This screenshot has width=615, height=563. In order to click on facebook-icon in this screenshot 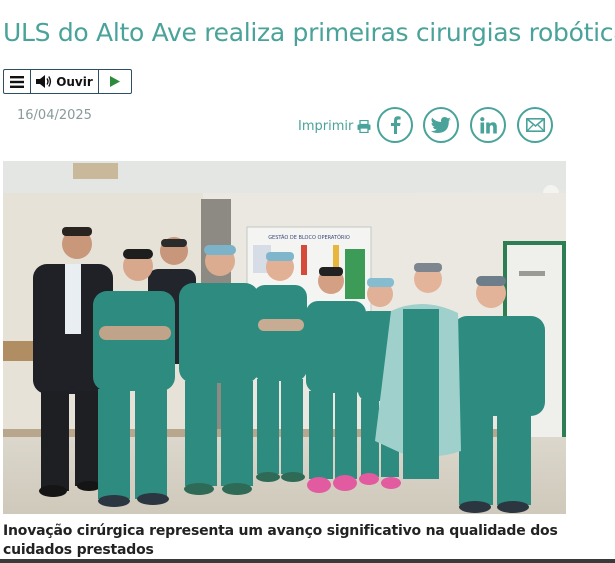, I will do `click(396, 125)`.